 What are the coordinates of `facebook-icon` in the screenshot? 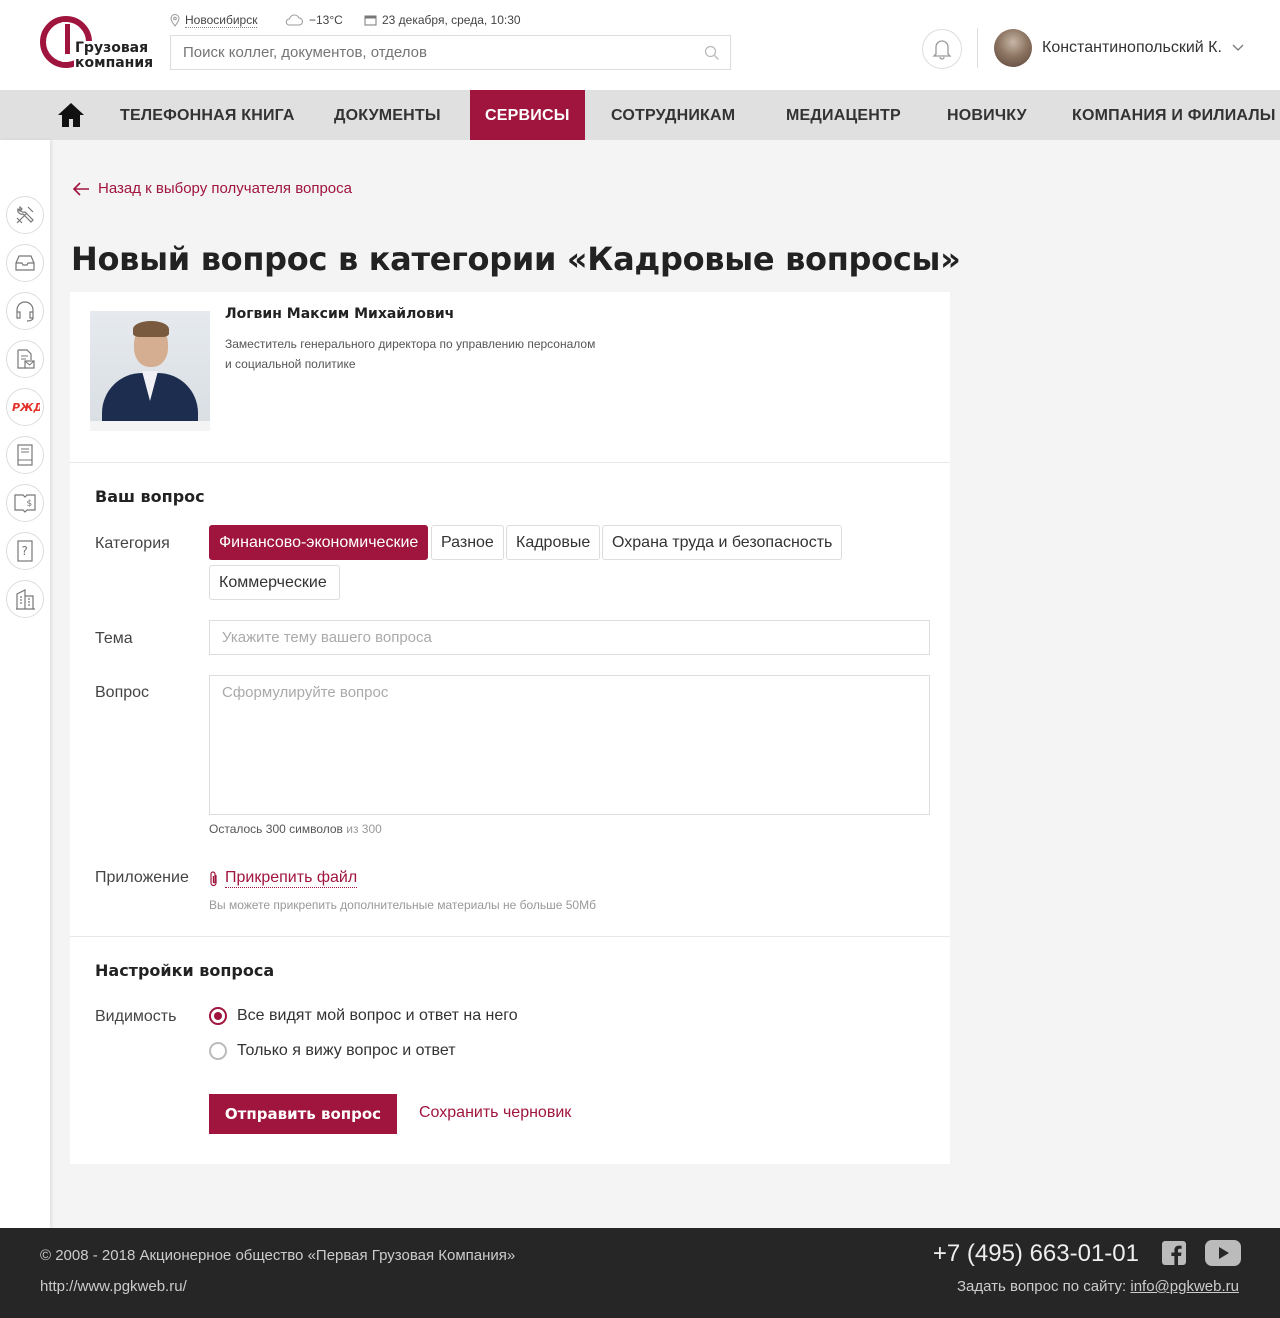 It's located at (1174, 1253).